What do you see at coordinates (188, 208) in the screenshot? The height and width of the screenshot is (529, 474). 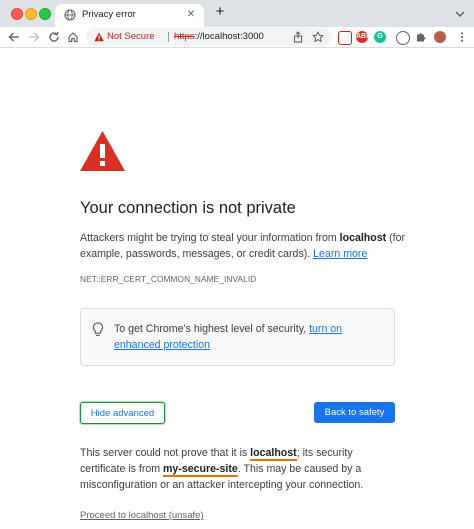 I see `page-title: Your connection is not private` at bounding box center [188, 208].